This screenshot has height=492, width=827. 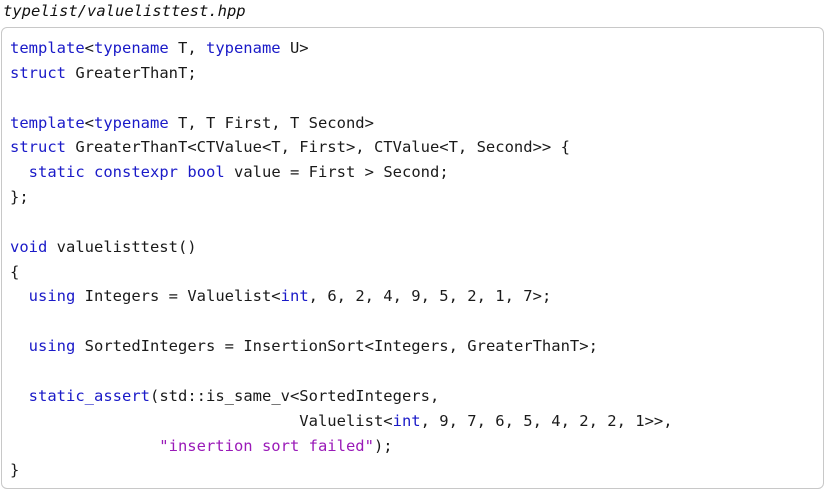 I want to click on code-text: , 6, 2, 4, 9, 5, 2, 1, 7>;, so click(x=430, y=296).